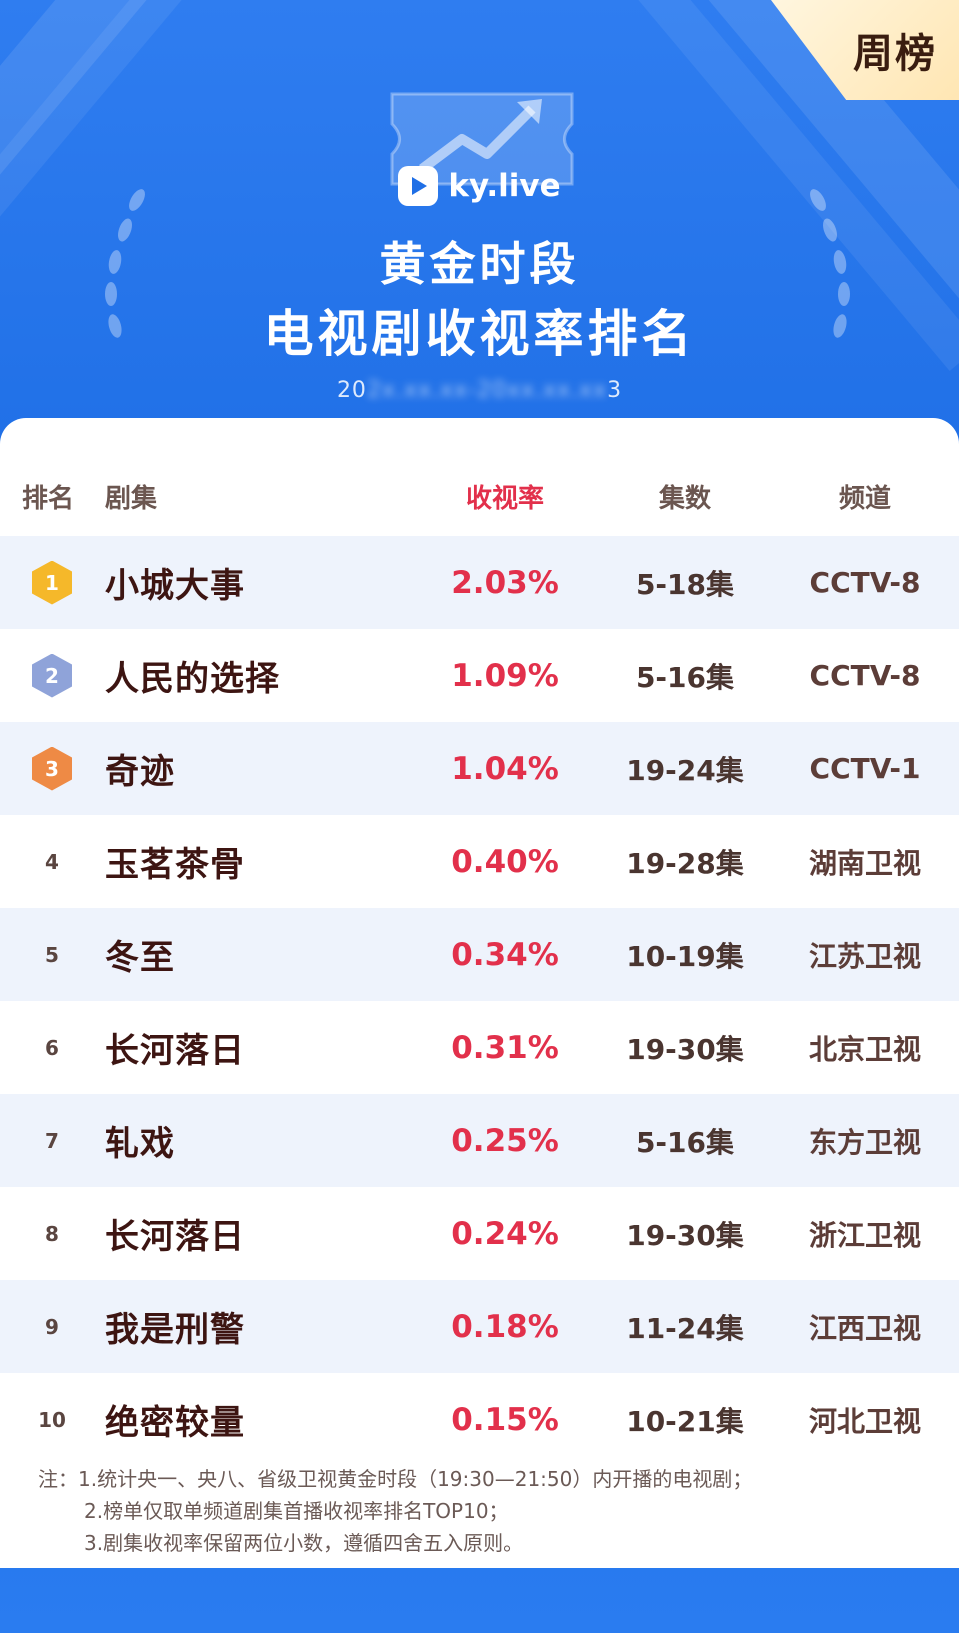 Image resolution: width=959 pixels, height=1633 pixels. I want to click on play-logo-icon, so click(418, 186).